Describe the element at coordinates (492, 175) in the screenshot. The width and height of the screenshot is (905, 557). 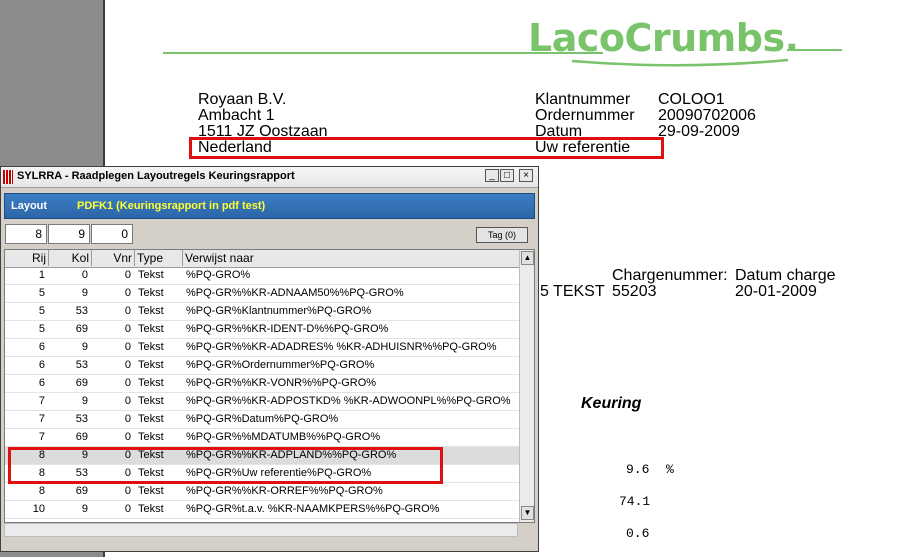
I see `minimize-icon: _` at that location.